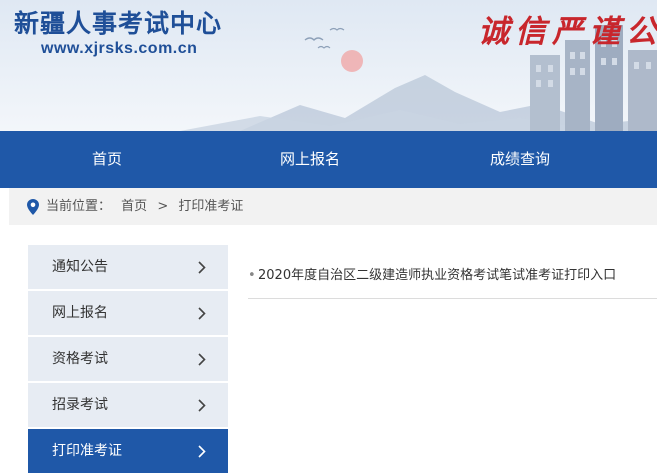 This screenshot has height=475, width=657. Describe the element at coordinates (119, 48) in the screenshot. I see `site-url: www.xjrsks.com.cn` at that location.